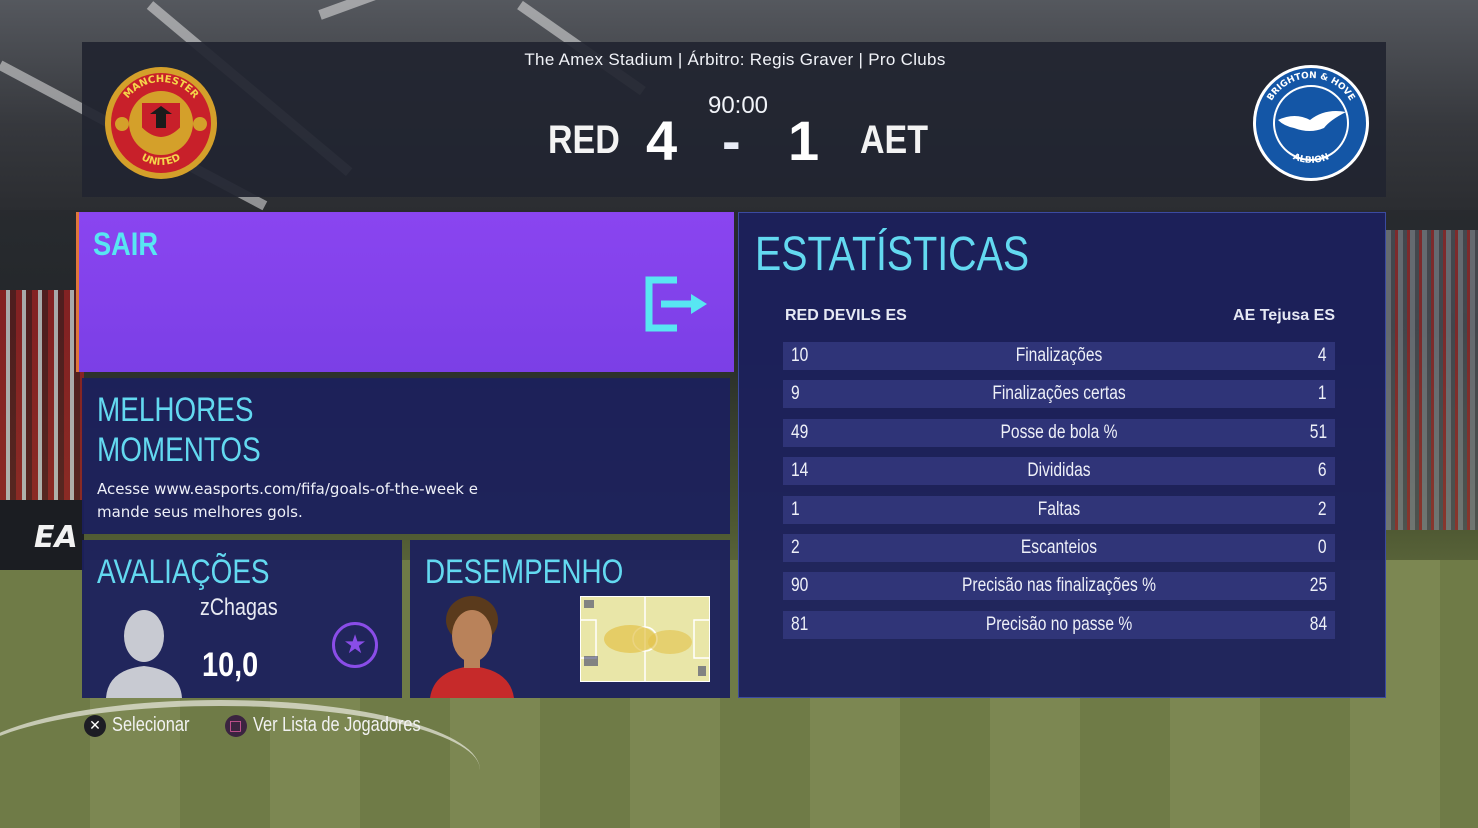 This screenshot has width=1478, height=828. What do you see at coordinates (795, 394) in the screenshot?
I see `stat-home-value: 9` at bounding box center [795, 394].